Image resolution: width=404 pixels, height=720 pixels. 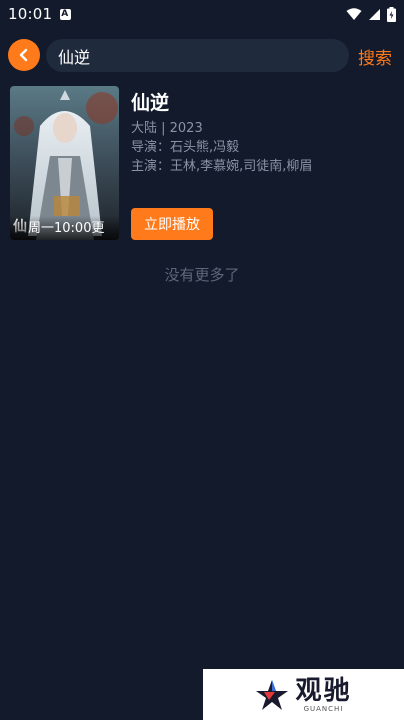 I want to click on notification-icon, so click(x=66, y=14).